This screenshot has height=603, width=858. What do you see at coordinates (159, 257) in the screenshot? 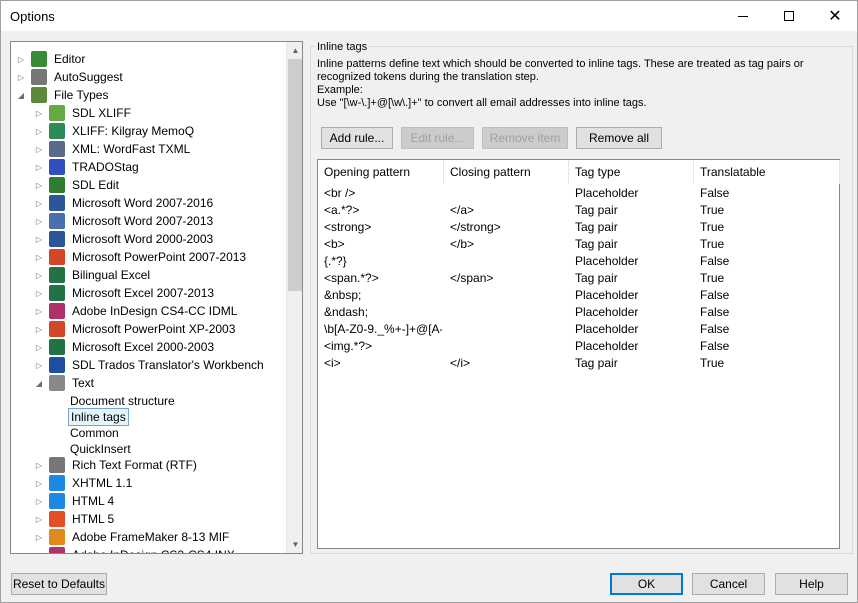
I see `tree-item-label: Microsoft PowerPoint 2007-2013` at bounding box center [159, 257].